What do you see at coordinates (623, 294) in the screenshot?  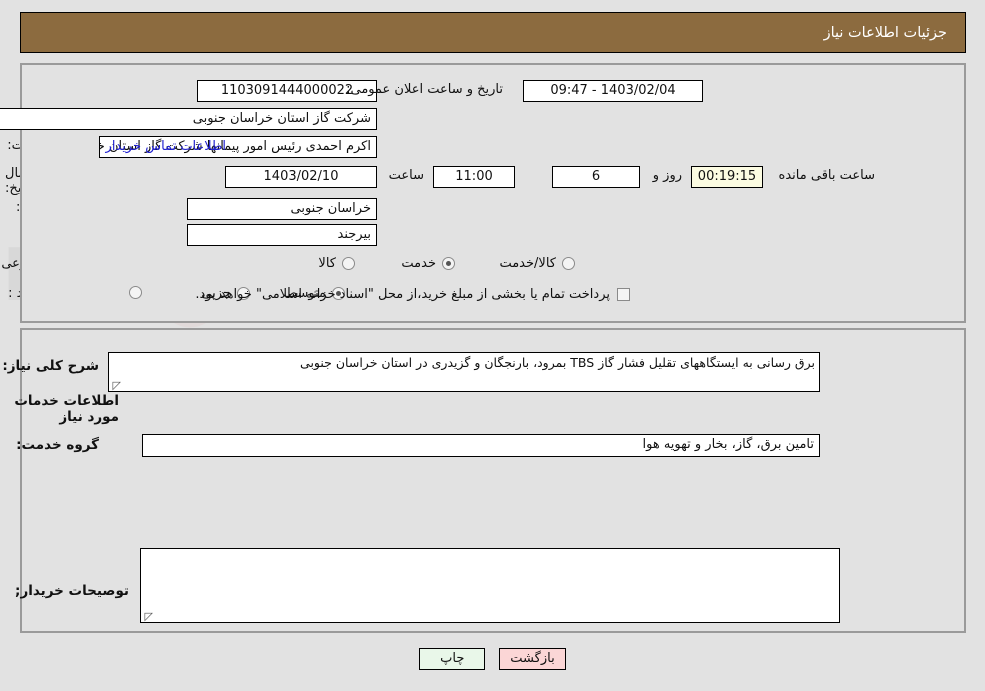 I see `treasury-payment-checkbox` at bounding box center [623, 294].